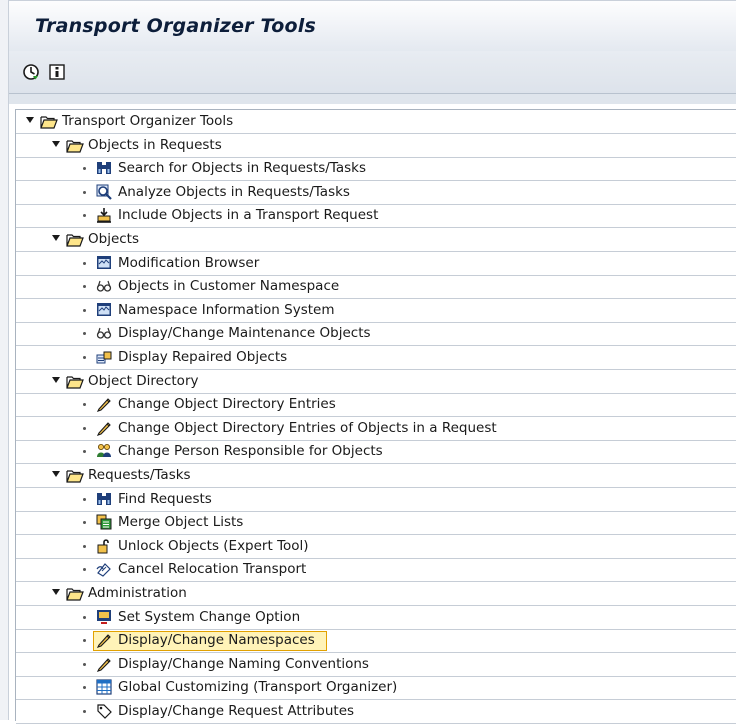 Image resolution: width=736 pixels, height=726 pixels. What do you see at coordinates (376, 570) in the screenshot?
I see `tree-item-cancel-relocation-transport: Cancel Relocation Transport` at bounding box center [376, 570].